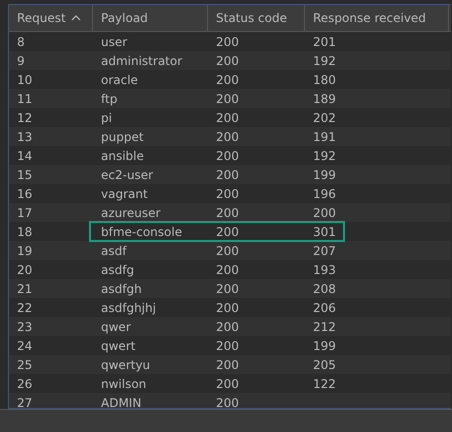 The width and height of the screenshot is (452, 432). I want to click on table-row: 9 administrator 200 192, so click(230, 60).